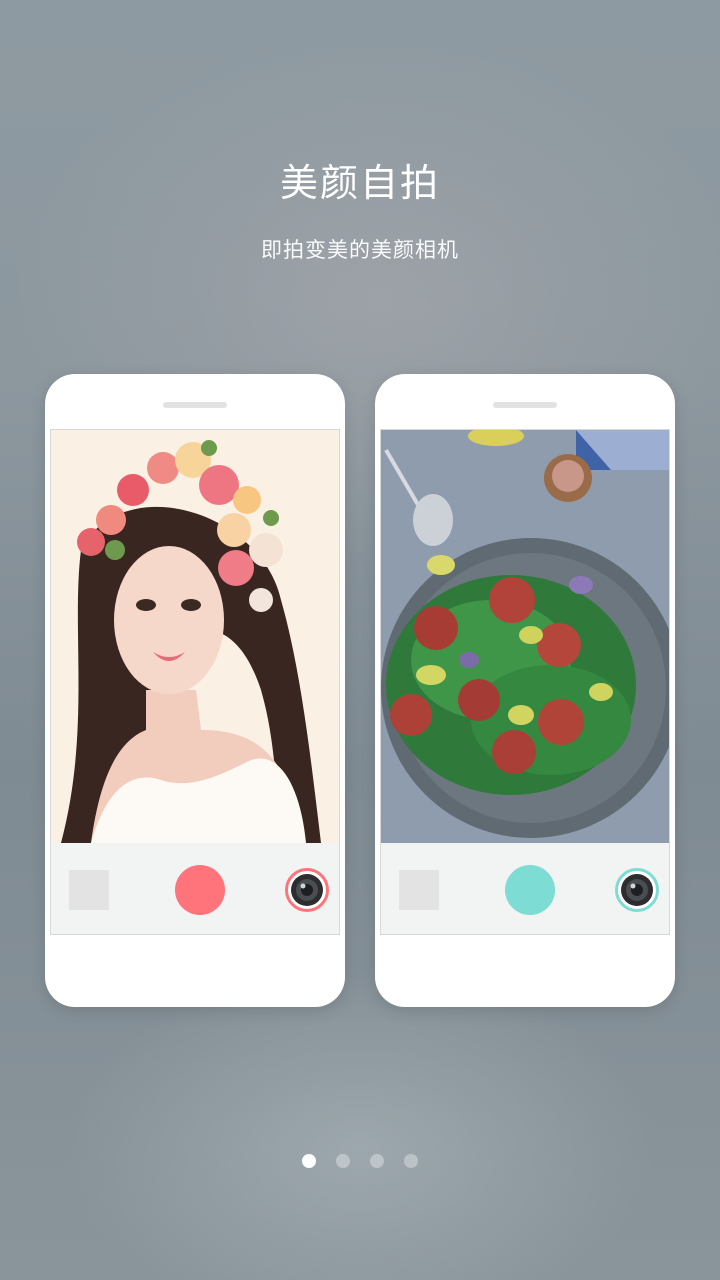  I want to click on page-dot-active, so click(309, 1161).